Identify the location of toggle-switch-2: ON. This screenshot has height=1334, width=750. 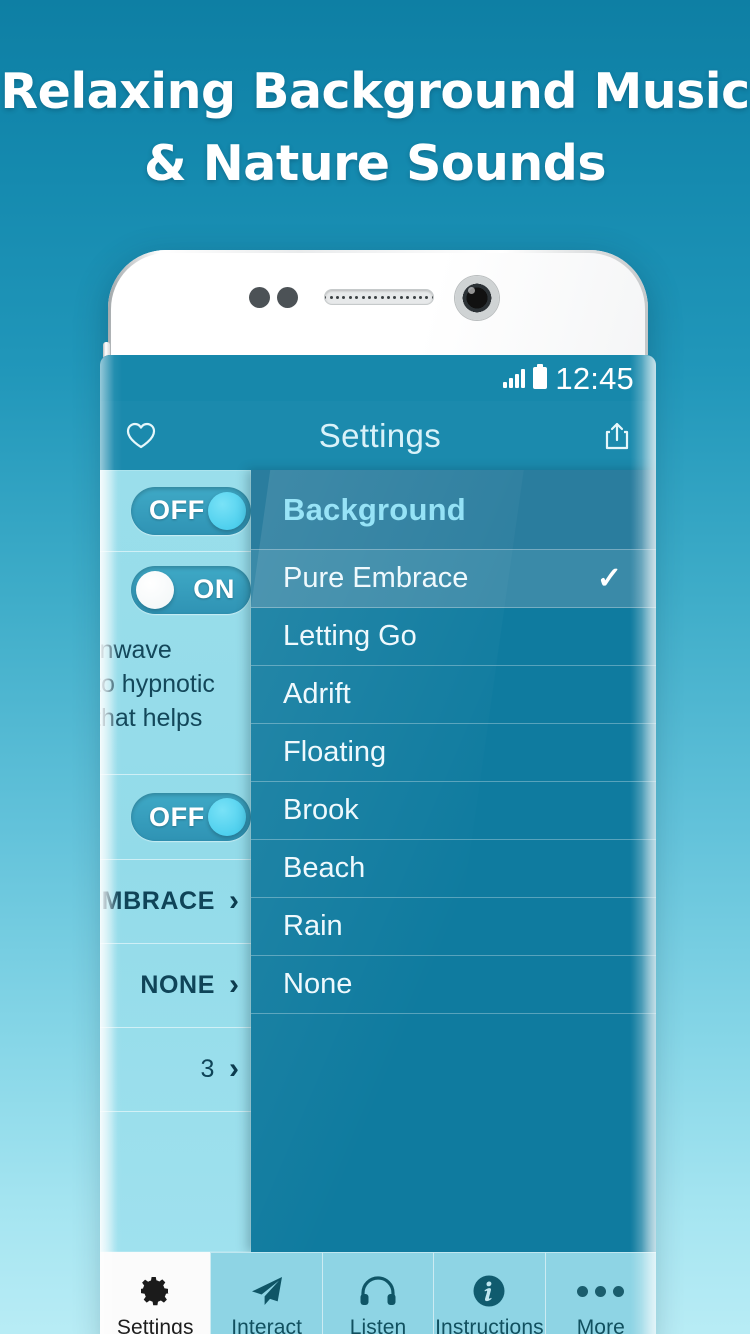
(191, 589).